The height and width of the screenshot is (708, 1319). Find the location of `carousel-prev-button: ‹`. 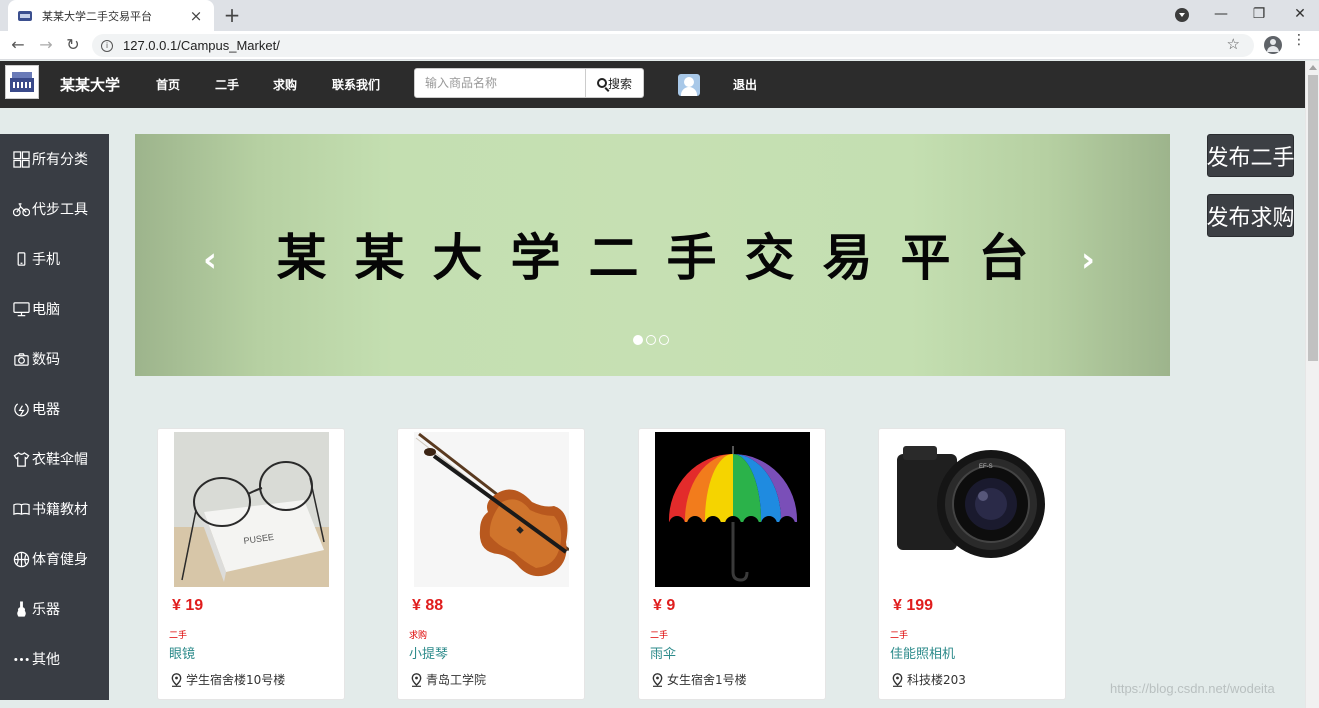

carousel-prev-button: ‹ is located at coordinates (210, 260).